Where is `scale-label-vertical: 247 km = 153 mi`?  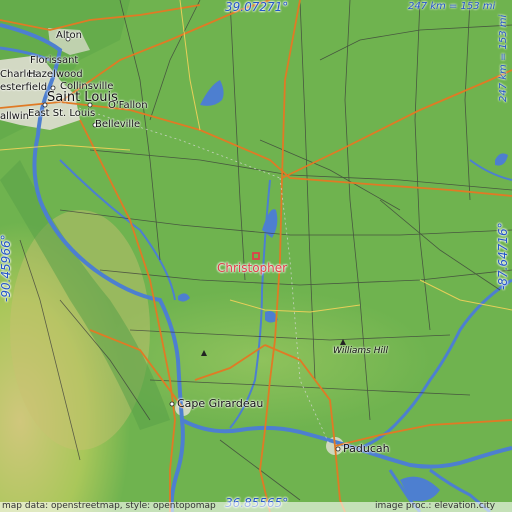
scale-label-vertical: 247 km = 153 mi is located at coordinates (503, 58).